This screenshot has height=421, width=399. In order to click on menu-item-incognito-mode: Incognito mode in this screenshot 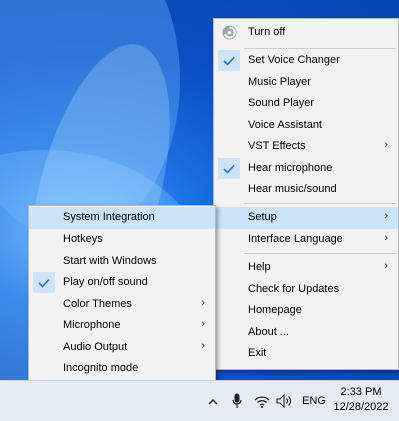, I will do `click(122, 368)`.